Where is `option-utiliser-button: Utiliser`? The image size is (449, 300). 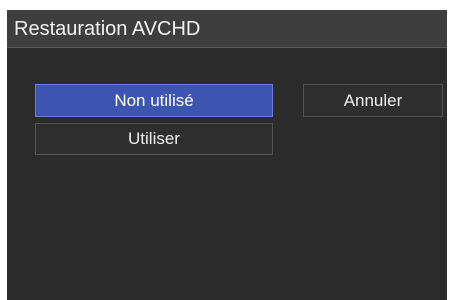
option-utiliser-button: Utiliser is located at coordinates (154, 139).